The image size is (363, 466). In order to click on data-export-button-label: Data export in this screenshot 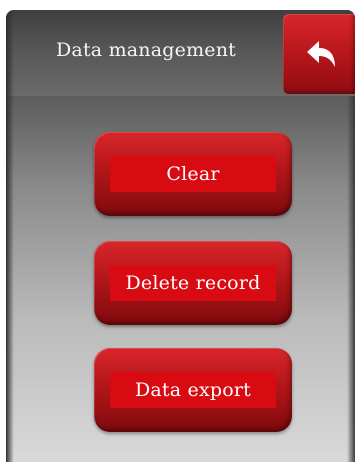, I will do `click(193, 390)`.